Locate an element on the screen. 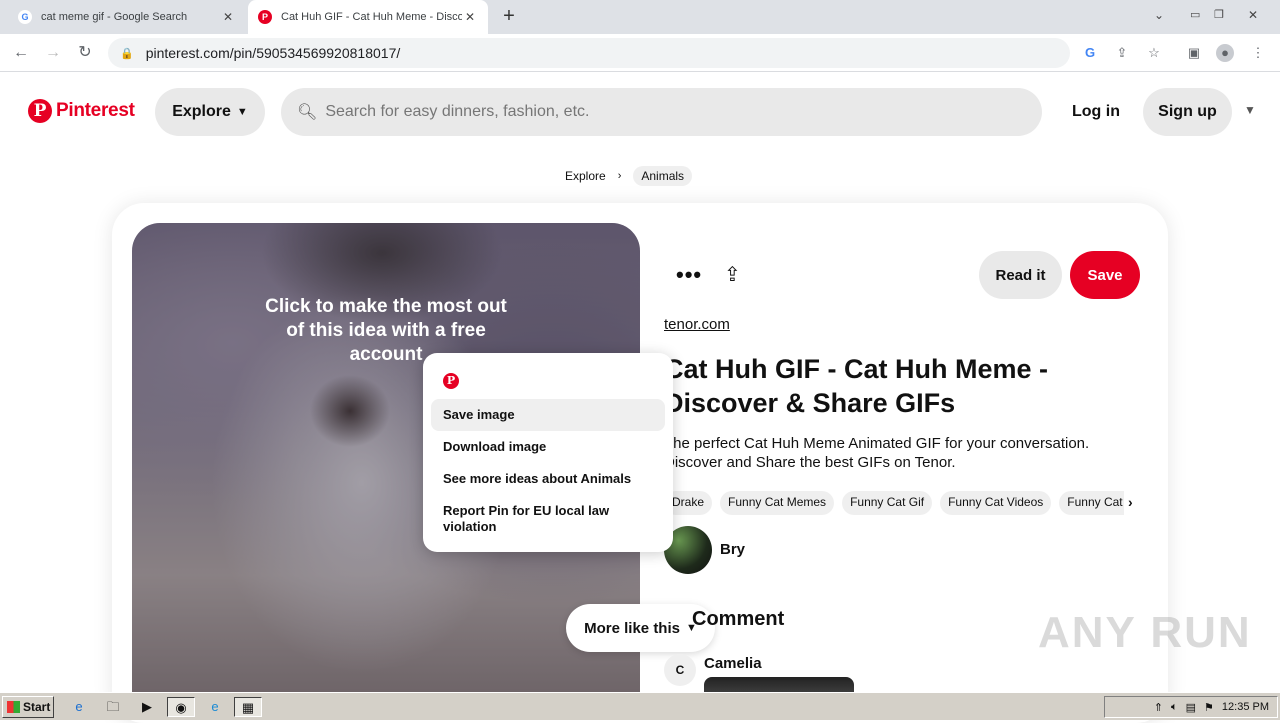  system-tray: ⇑ 🔈︎ ▤ ⚑ 12:35 PM is located at coordinates (1191, 707).